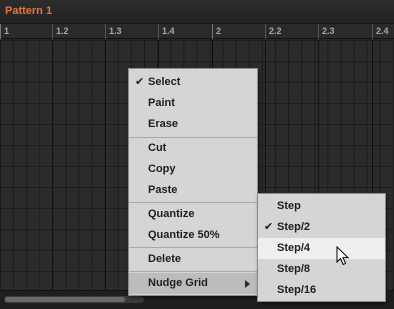 The height and width of the screenshot is (309, 394). Describe the element at coordinates (382, 31) in the screenshot. I see `ruler-label: 2.4` at that location.